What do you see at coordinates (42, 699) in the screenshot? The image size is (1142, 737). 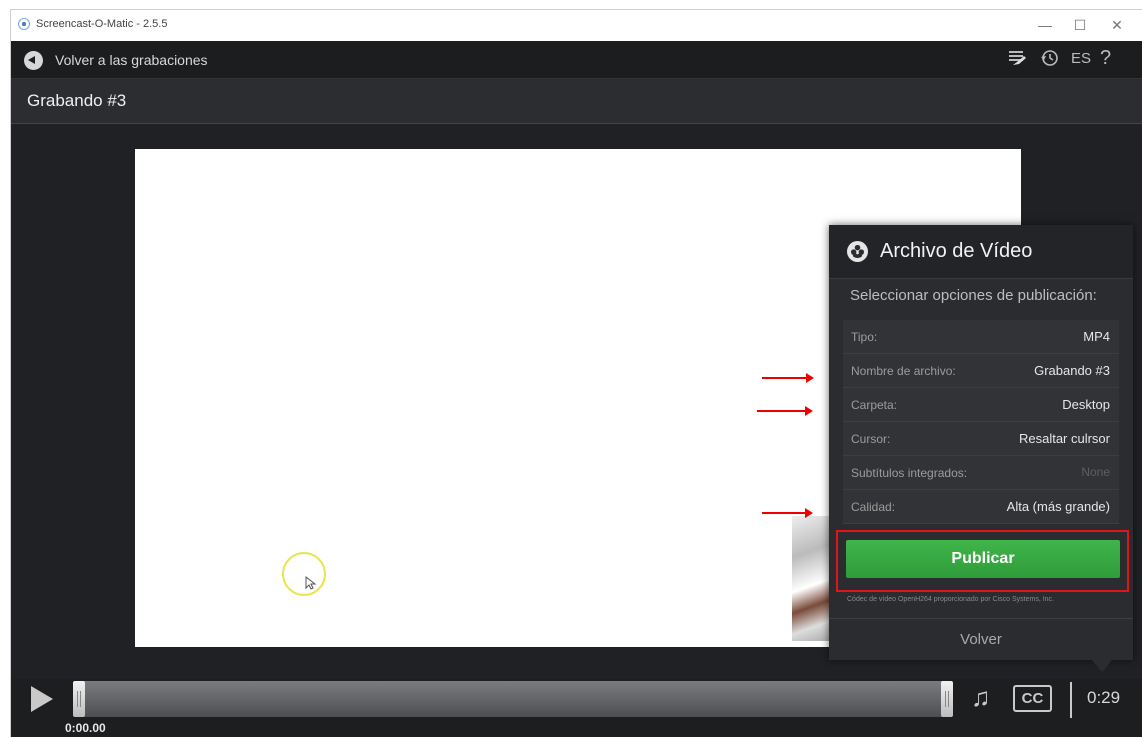 I see `play-icon` at bounding box center [42, 699].